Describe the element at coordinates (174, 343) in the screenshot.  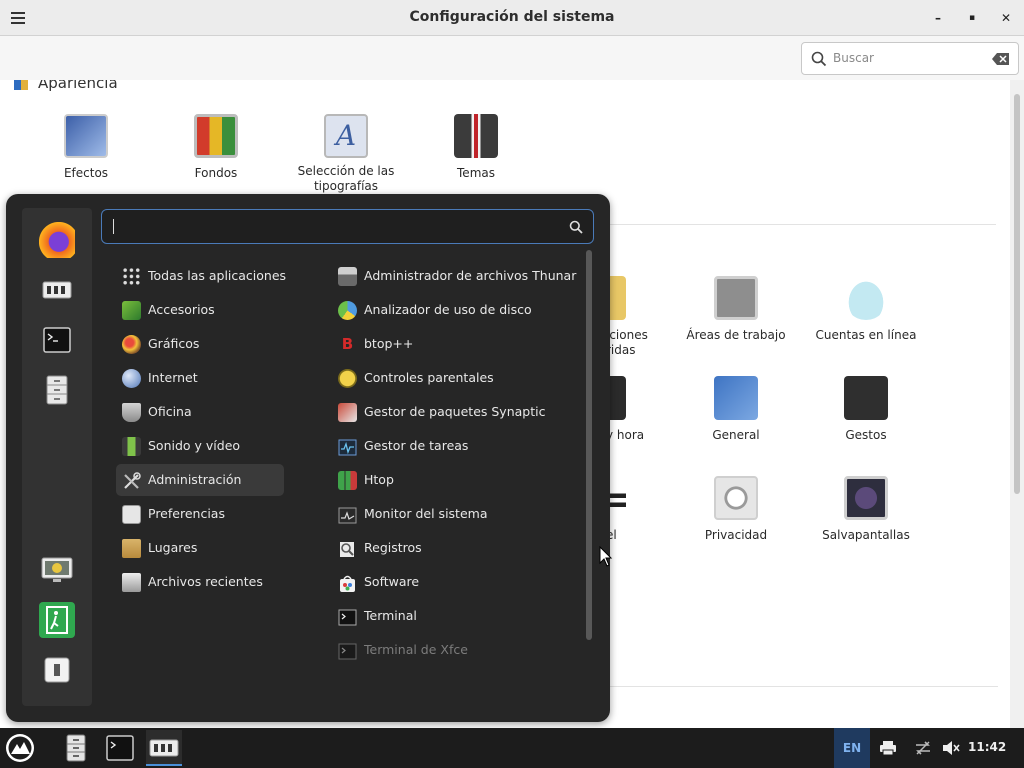
I see `menu-category-label: Gráficos` at that location.